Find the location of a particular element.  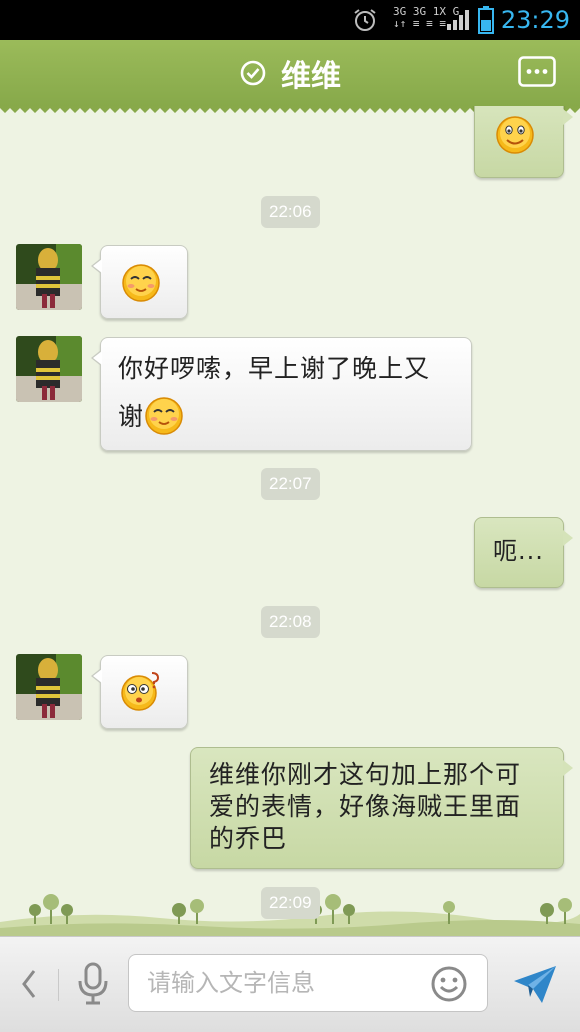

timestamp: 22:07 is located at coordinates (290, 484).